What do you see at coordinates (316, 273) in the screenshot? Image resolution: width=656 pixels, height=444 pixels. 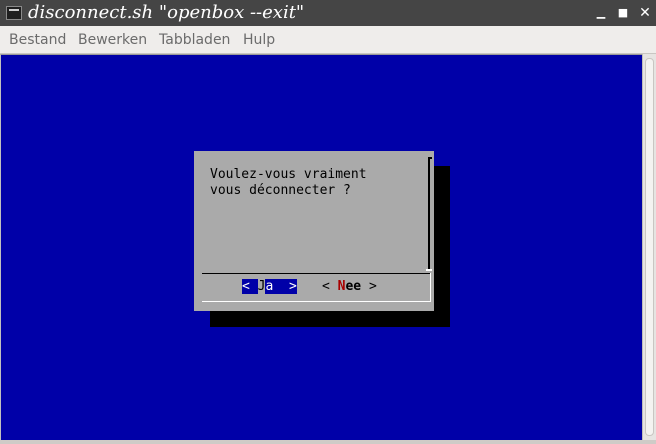 I see `dialog-separator` at bounding box center [316, 273].